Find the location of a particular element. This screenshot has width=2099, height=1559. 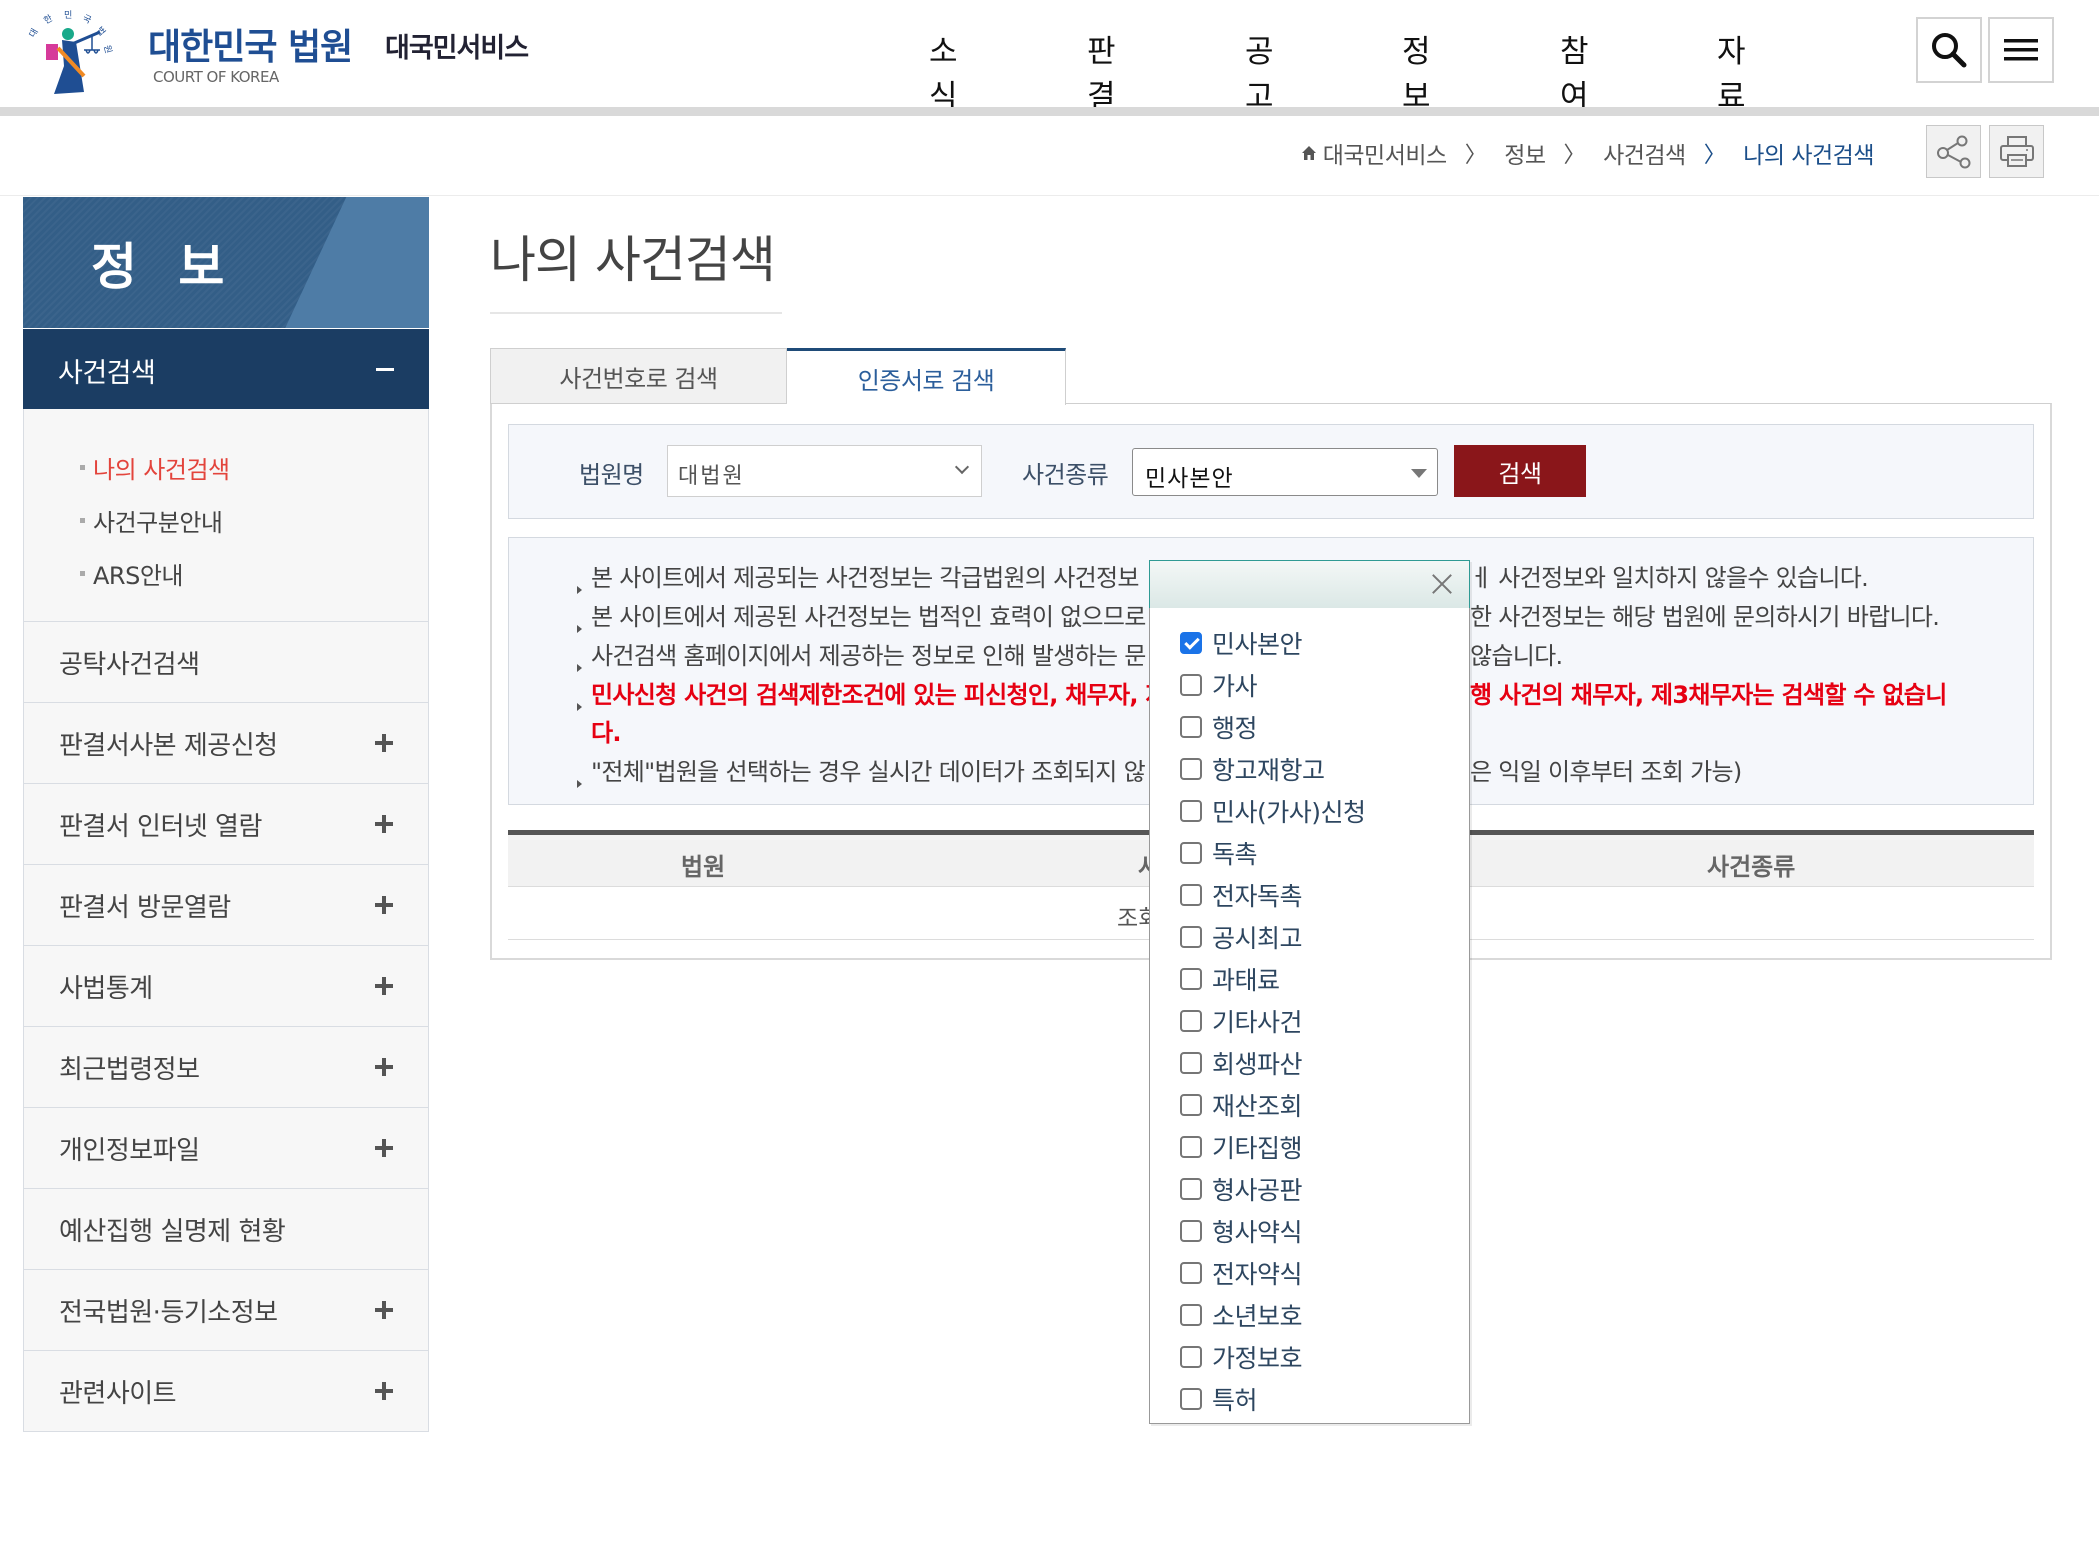

sidebar-item-related-sites: 관련사이트 is located at coordinates (226, 1391).